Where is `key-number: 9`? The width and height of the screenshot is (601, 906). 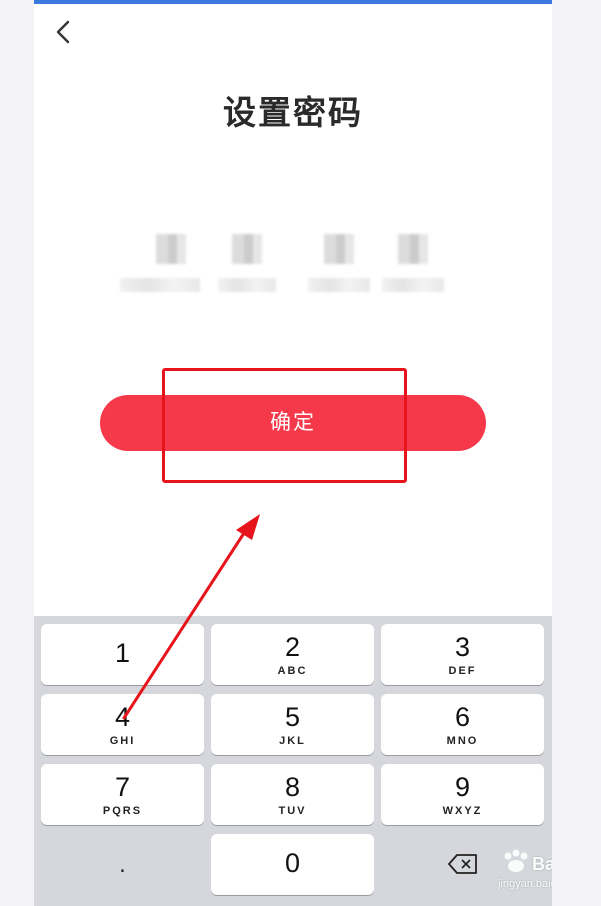
key-number: 9 is located at coordinates (462, 787).